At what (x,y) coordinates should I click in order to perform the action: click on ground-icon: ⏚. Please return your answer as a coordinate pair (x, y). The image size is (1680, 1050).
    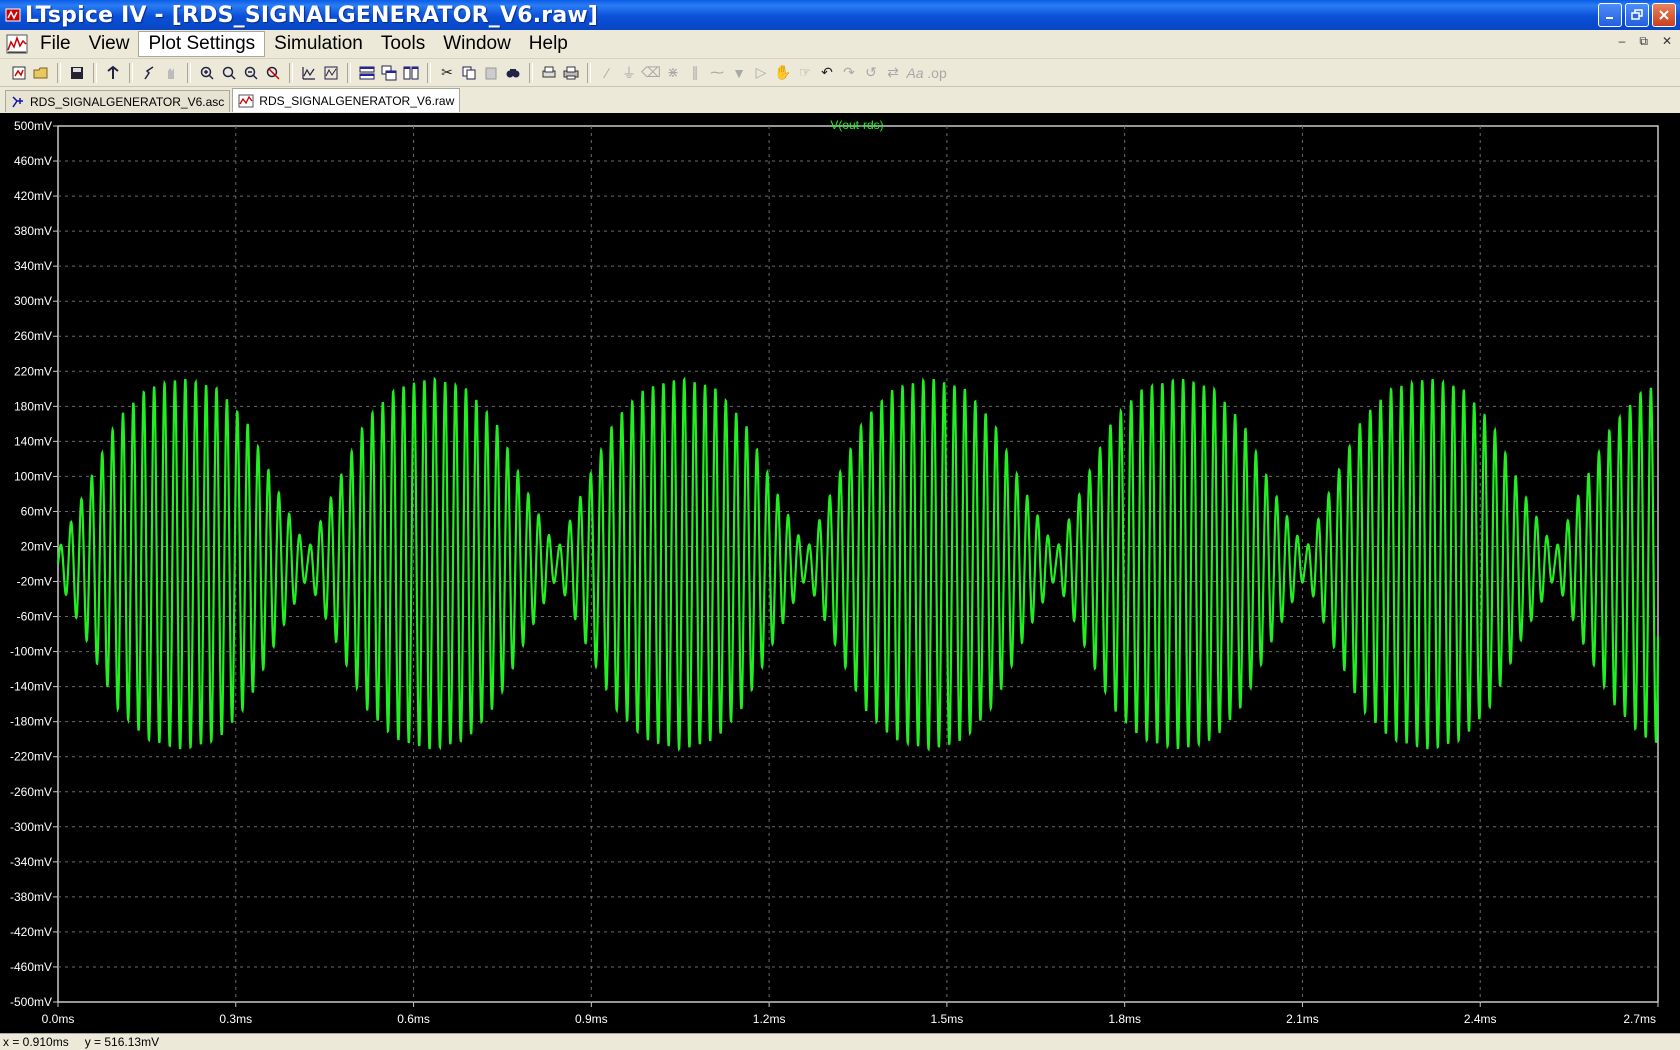
    Looking at the image, I should click on (629, 73).